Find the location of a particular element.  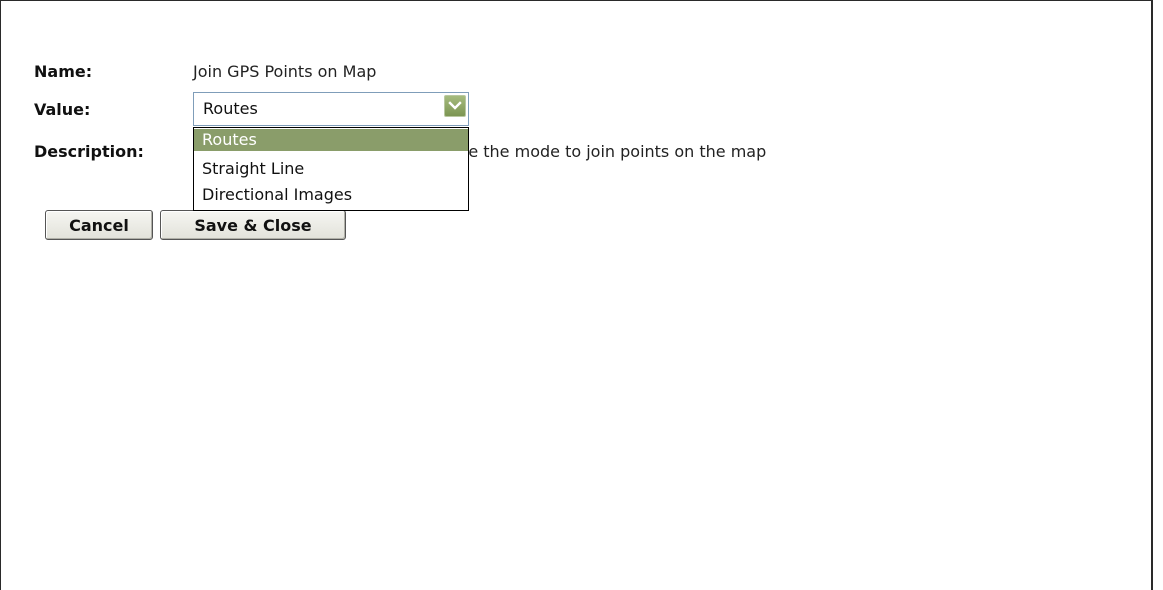

description-value: se the mode to join points on the map is located at coordinates (613, 151).